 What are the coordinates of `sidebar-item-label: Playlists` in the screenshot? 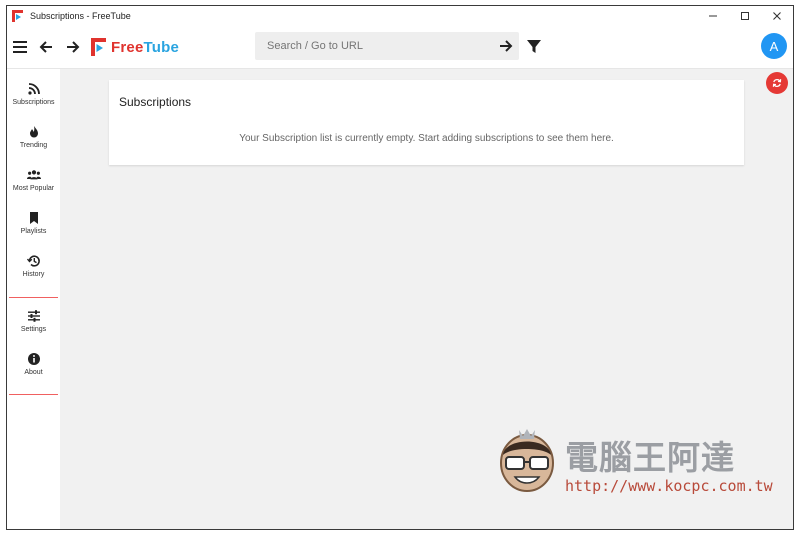 It's located at (33, 231).